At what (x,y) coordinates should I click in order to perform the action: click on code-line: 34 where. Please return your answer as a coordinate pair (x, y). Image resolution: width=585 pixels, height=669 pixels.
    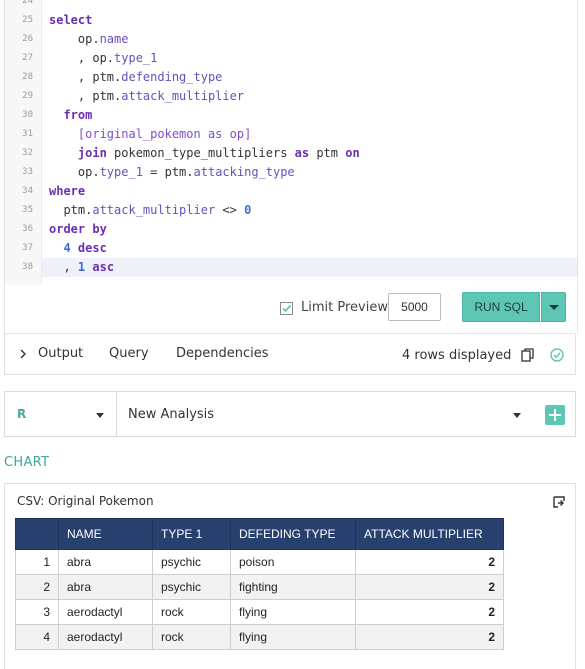
    Looking at the image, I should click on (291, 191).